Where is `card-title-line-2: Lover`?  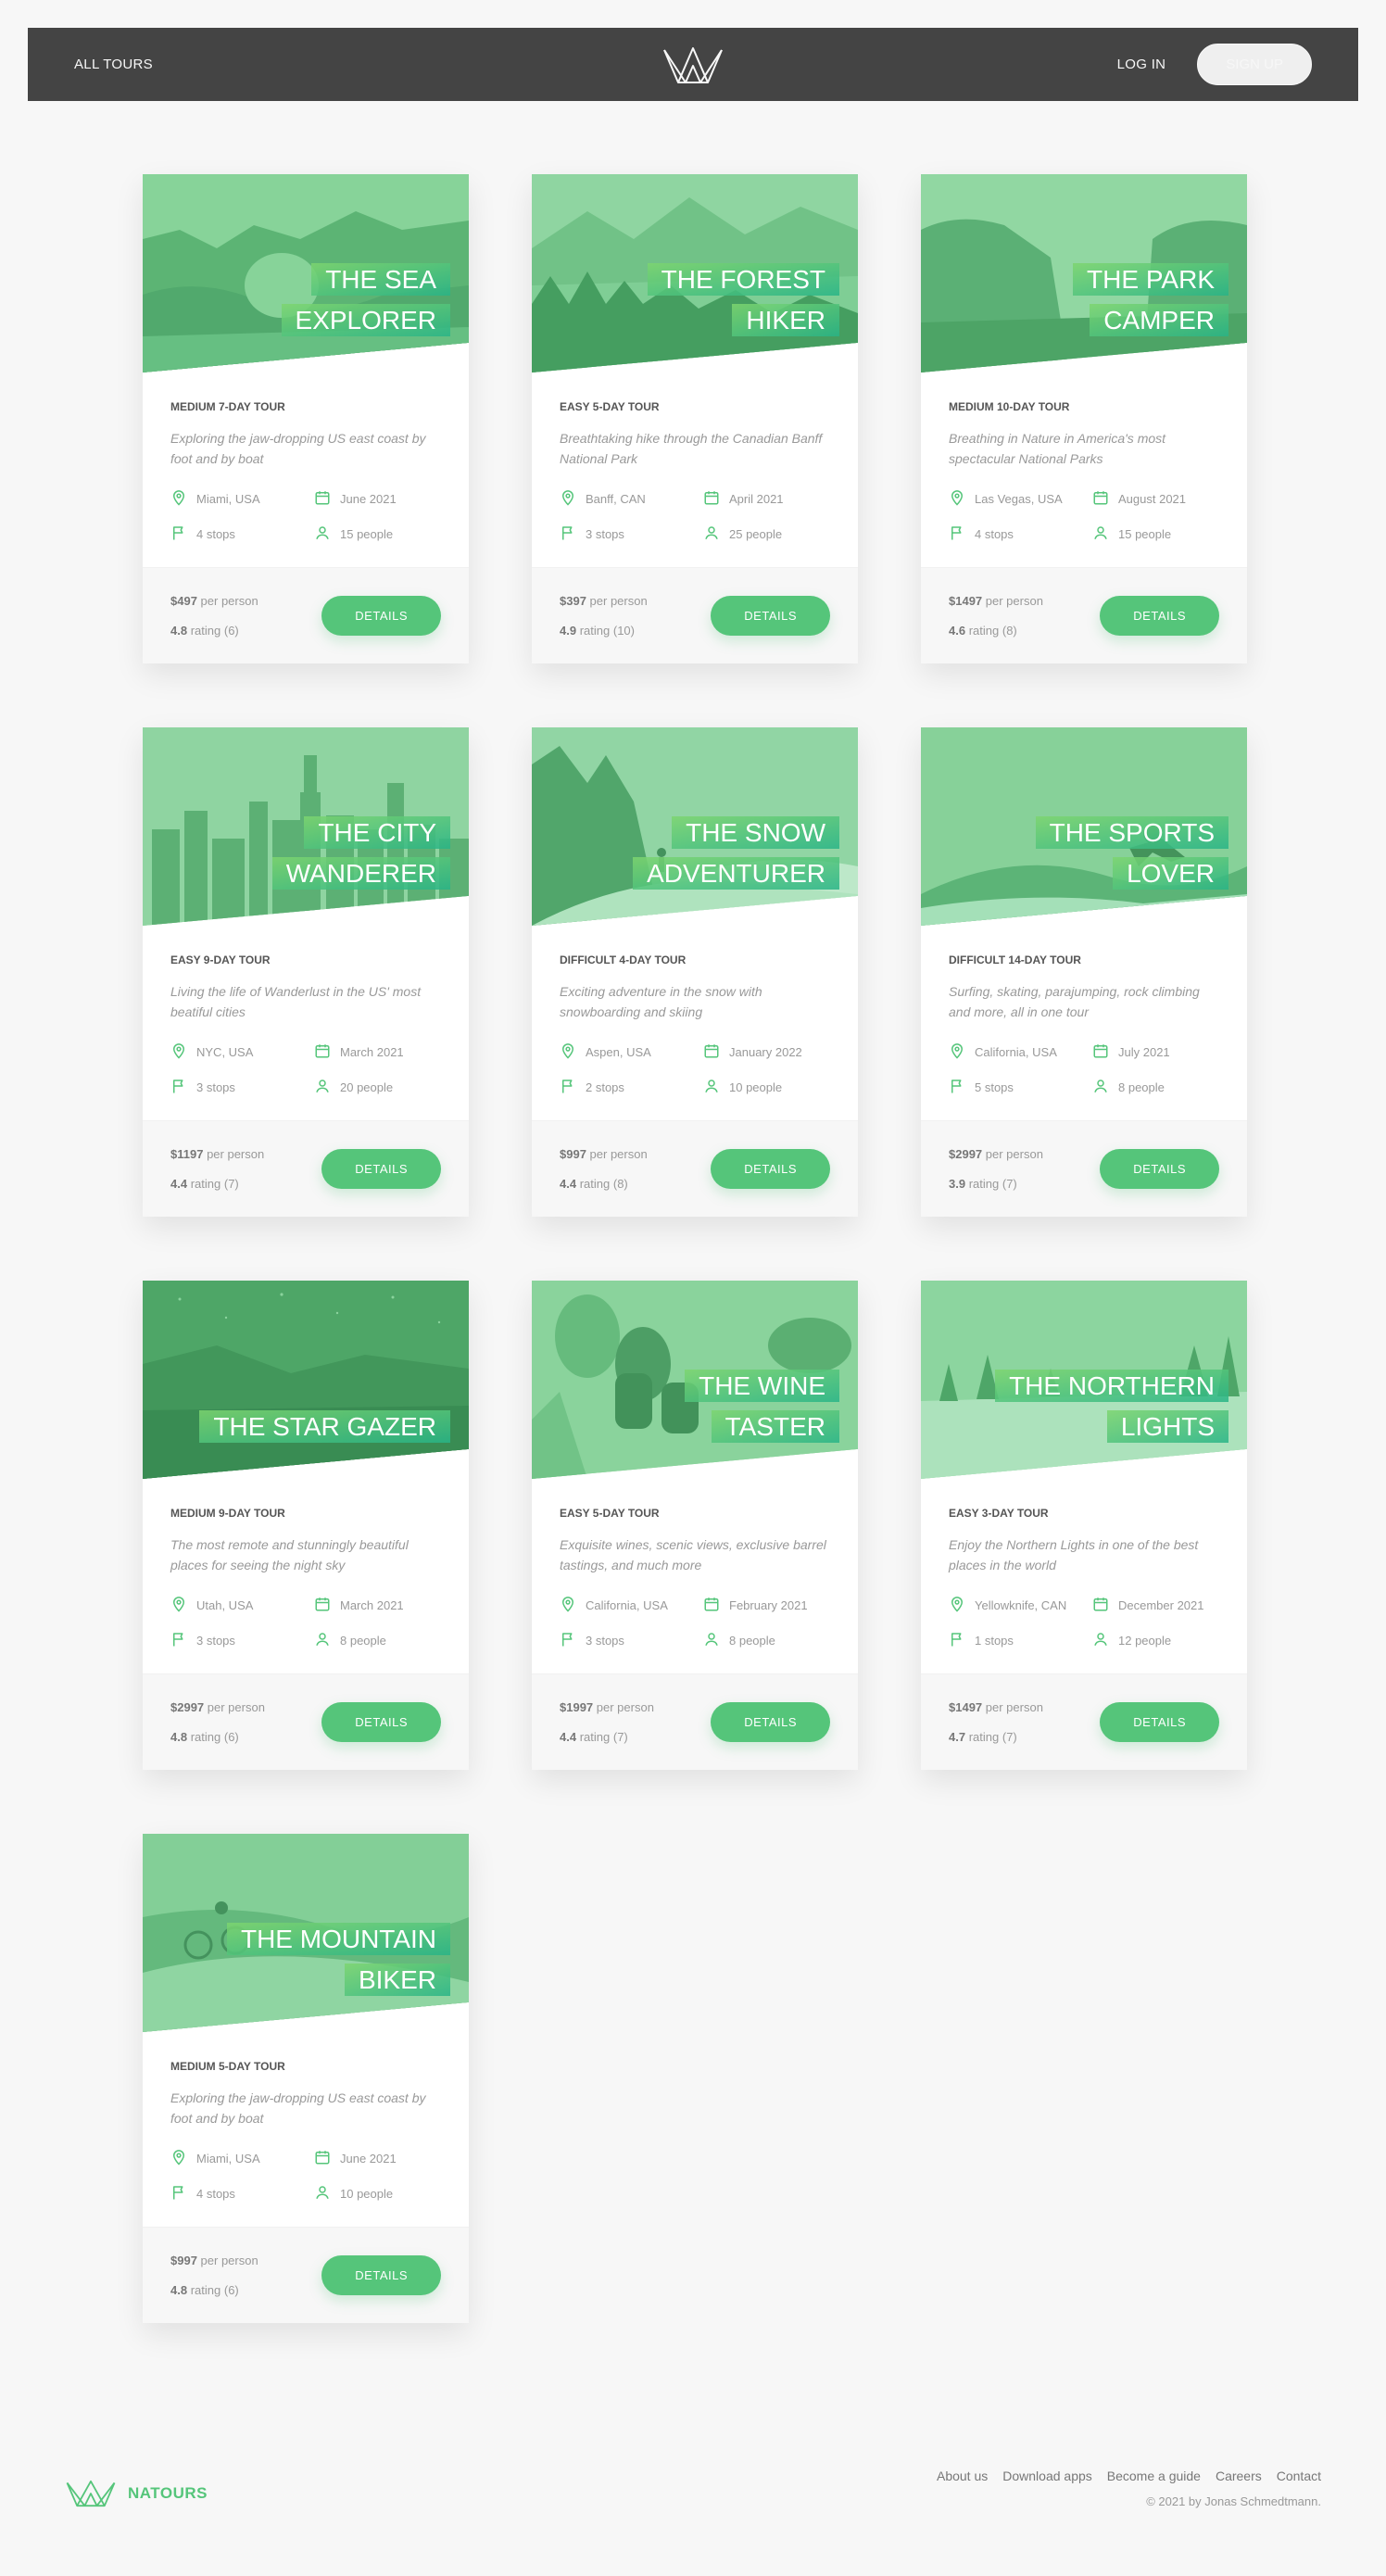 card-title-line-2: Lover is located at coordinates (1170, 873).